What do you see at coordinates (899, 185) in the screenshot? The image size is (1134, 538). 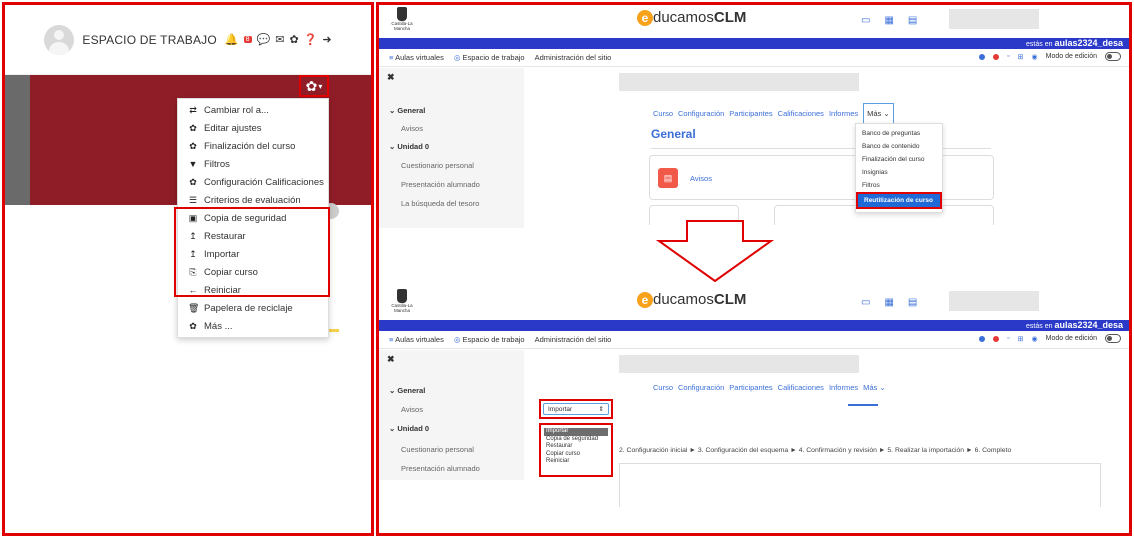 I see `more-menu-item: Filtros` at bounding box center [899, 185].